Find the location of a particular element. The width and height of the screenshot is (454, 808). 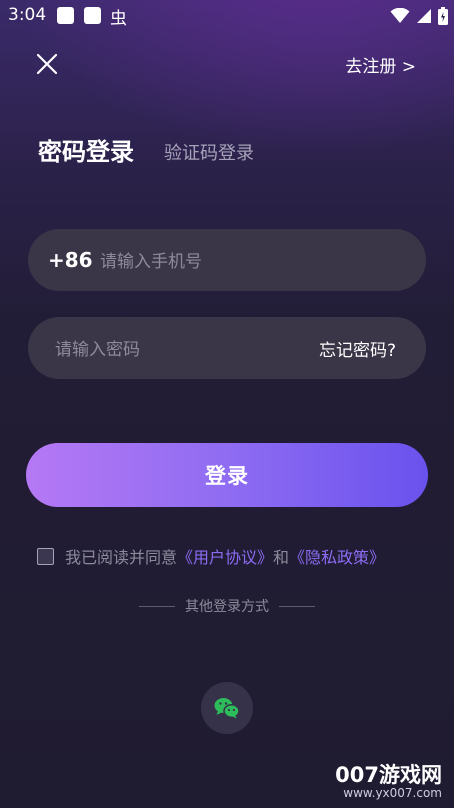

wechat-icon is located at coordinates (227, 708).